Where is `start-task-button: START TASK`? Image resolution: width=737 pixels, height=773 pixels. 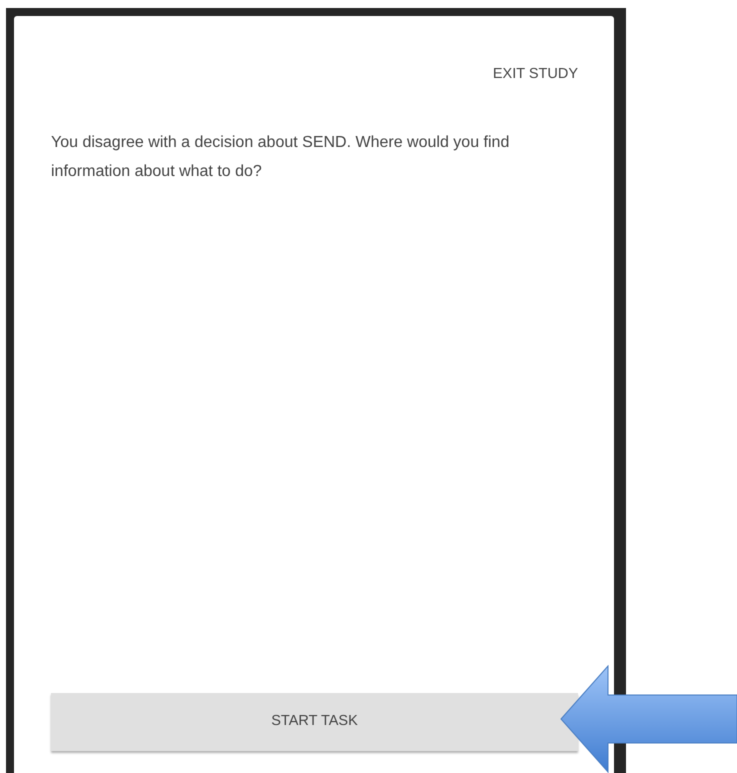 start-task-button: START TASK is located at coordinates (314, 722).